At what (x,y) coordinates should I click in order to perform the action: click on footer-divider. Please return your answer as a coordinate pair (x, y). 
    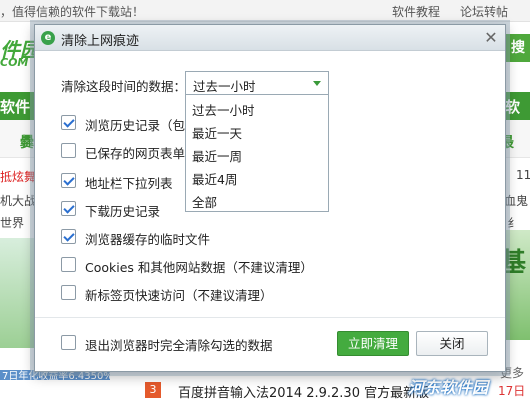
    Looking at the image, I should click on (270, 317).